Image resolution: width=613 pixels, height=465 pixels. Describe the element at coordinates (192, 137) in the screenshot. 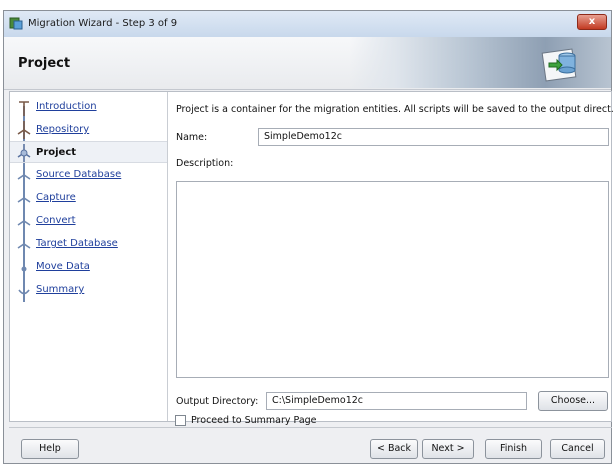

I see `name-label: Name:` at that location.